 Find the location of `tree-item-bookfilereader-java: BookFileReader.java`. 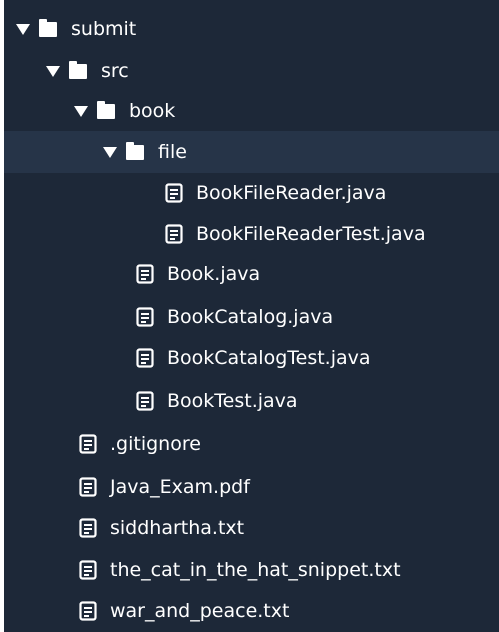

tree-item-bookfilereader-java: BookFileReader.java is located at coordinates (251, 193).